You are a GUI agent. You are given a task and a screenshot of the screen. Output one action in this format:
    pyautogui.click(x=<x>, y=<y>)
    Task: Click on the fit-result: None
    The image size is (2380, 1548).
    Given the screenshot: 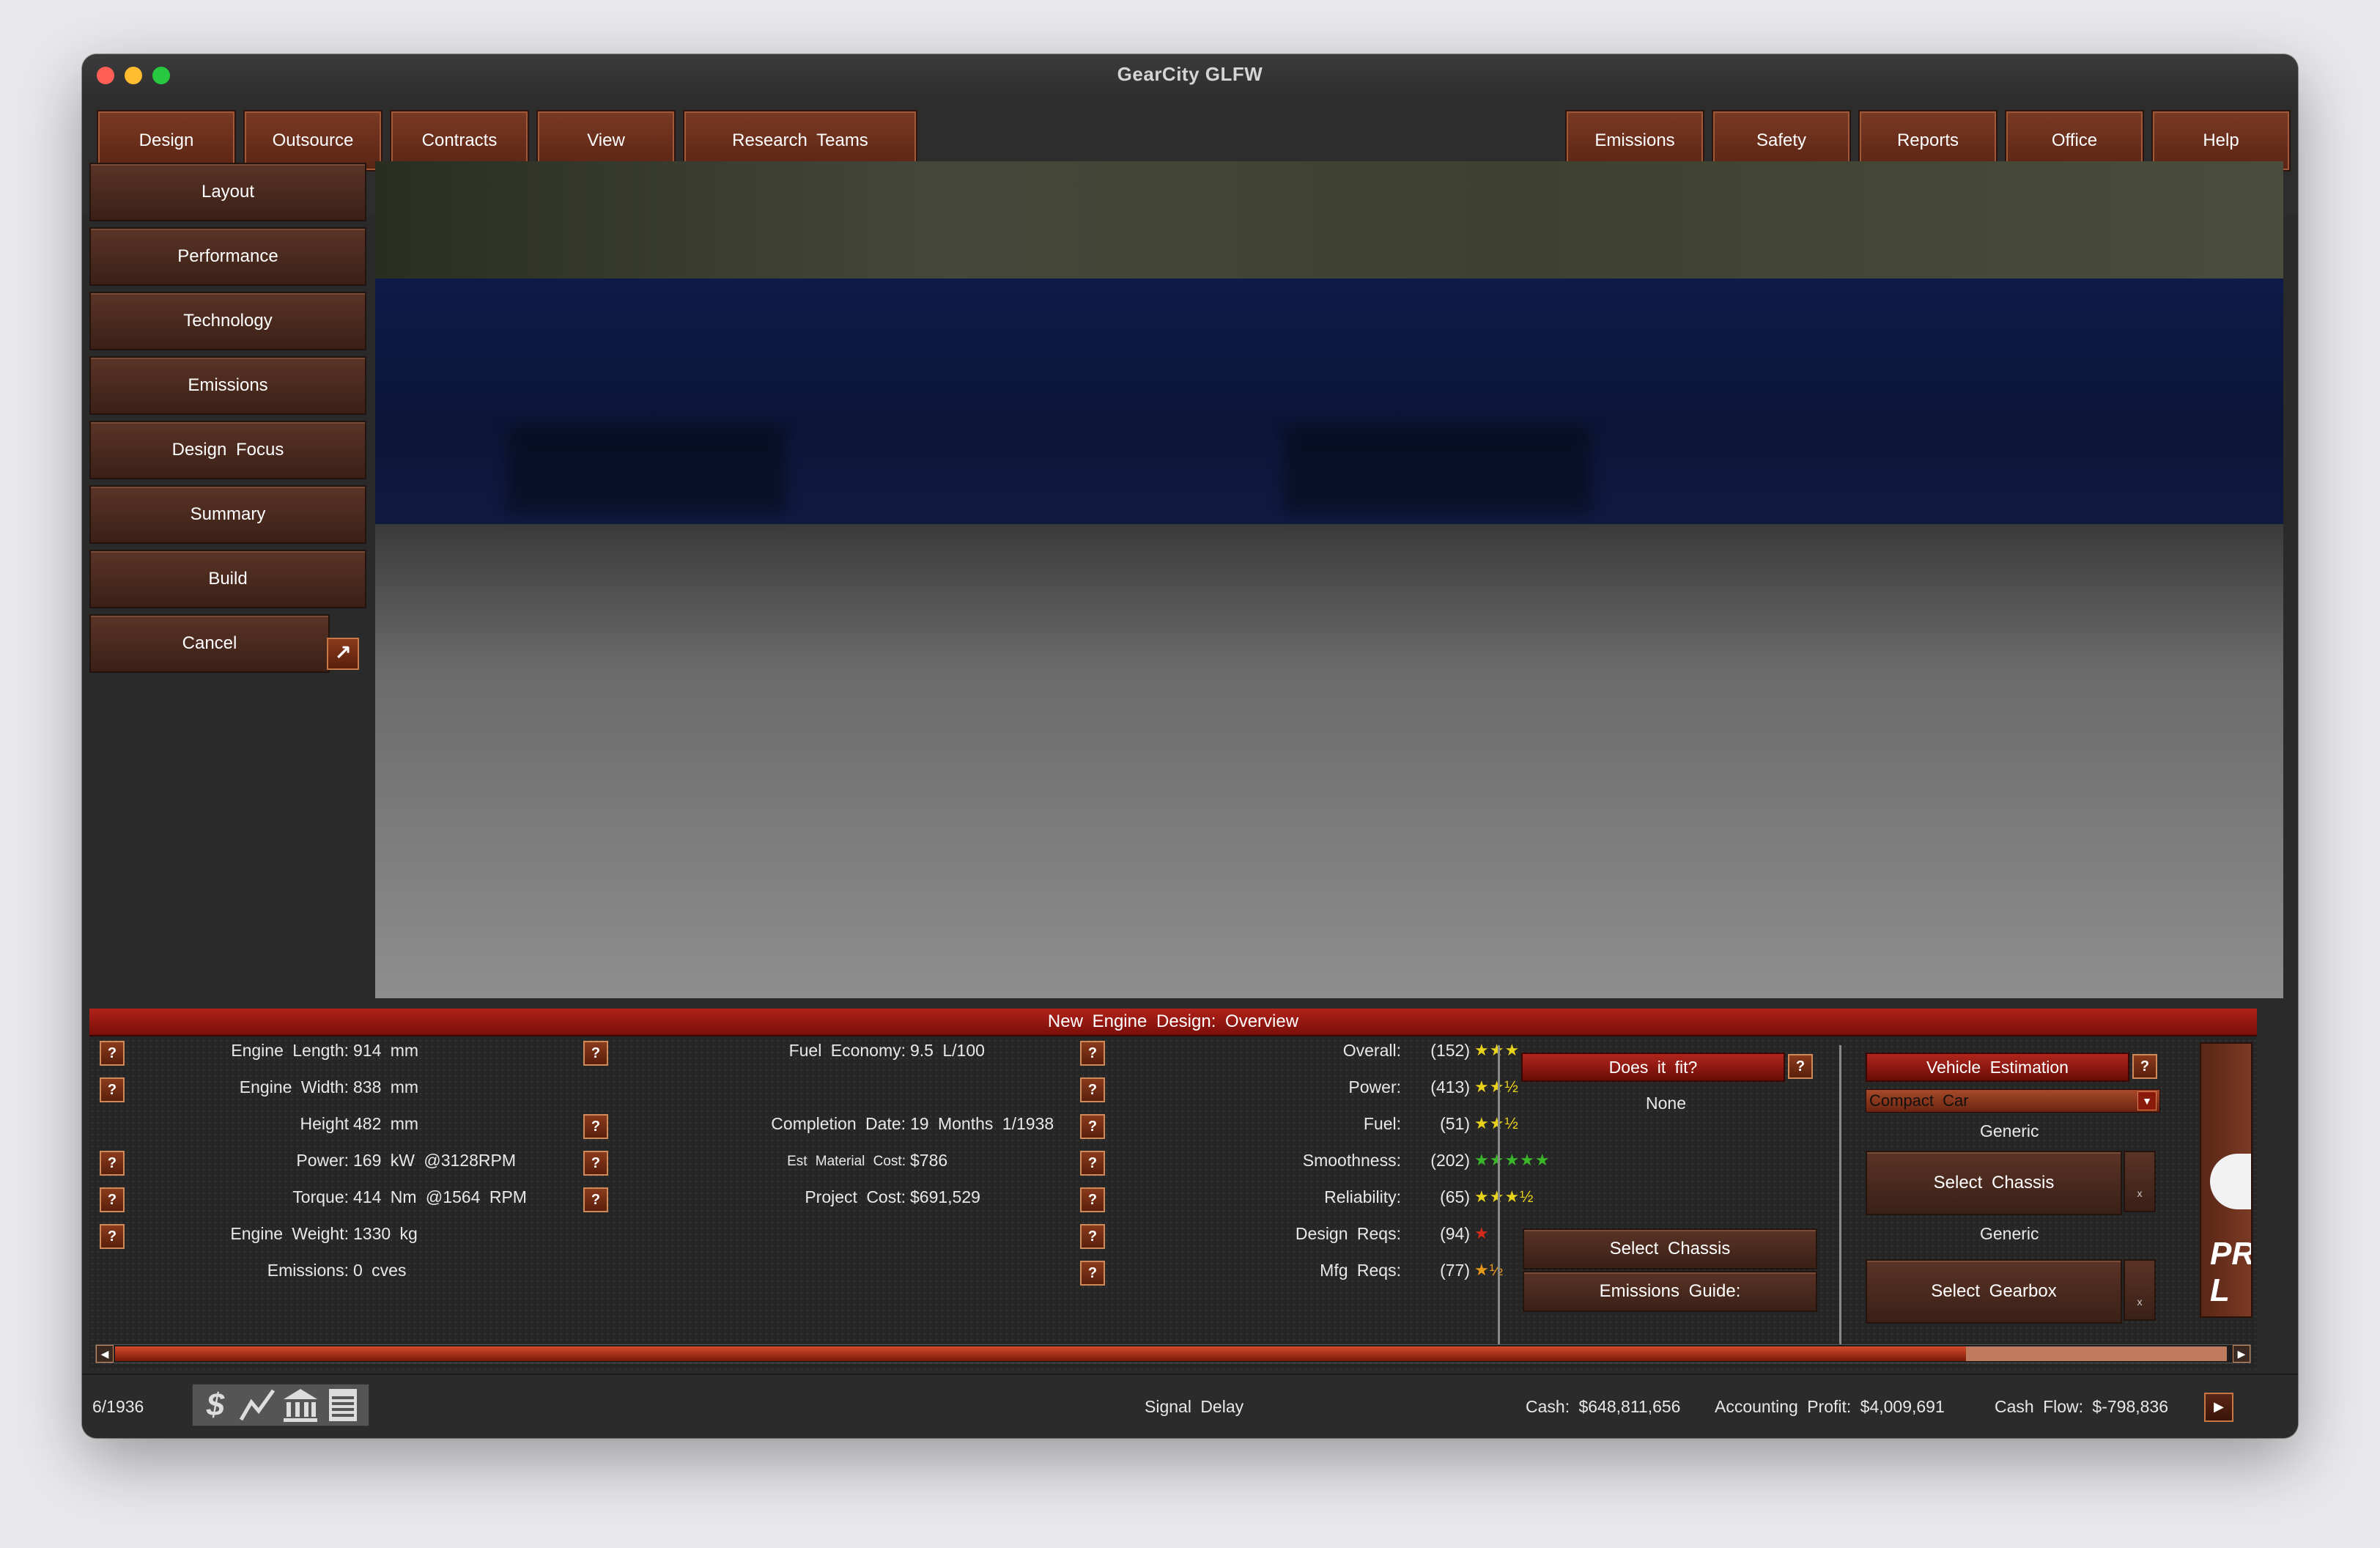 What is the action you would take?
    pyautogui.click(x=1666, y=1103)
    